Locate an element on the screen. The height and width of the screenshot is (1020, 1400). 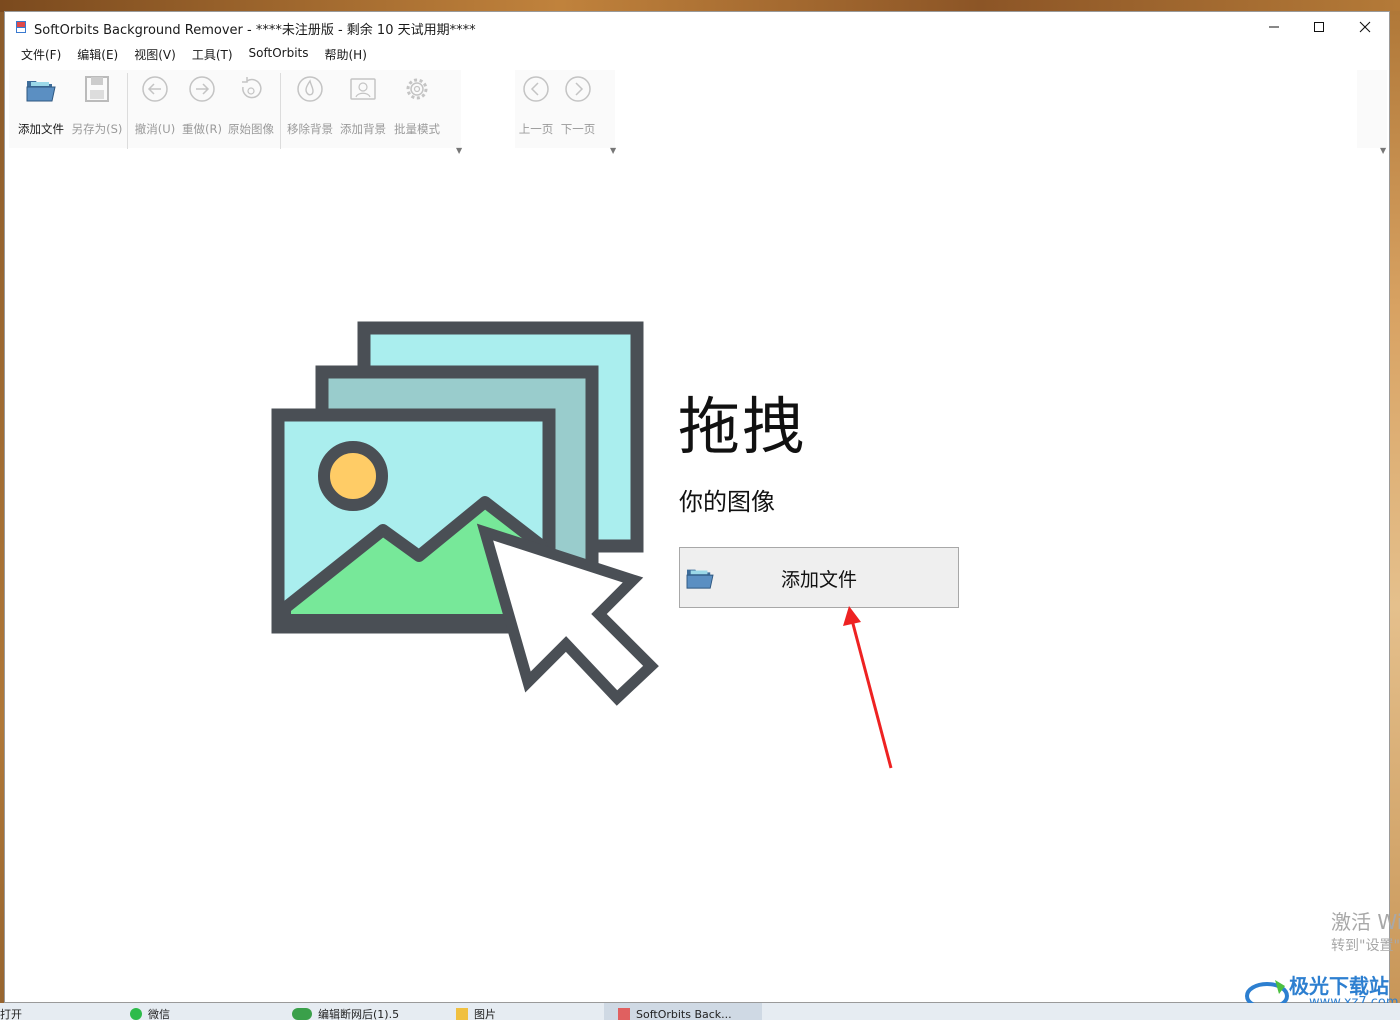
taskbar-item-open: 打开 is located at coordinates (11, 1014).